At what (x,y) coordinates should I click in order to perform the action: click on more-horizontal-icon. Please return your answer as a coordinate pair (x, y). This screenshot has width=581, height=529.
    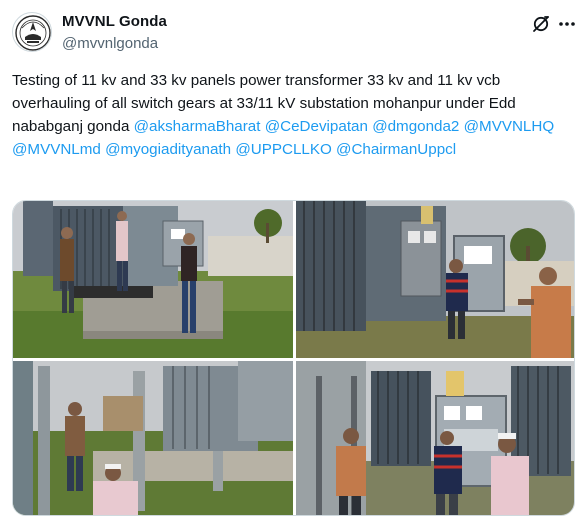
    Looking at the image, I should click on (567, 24).